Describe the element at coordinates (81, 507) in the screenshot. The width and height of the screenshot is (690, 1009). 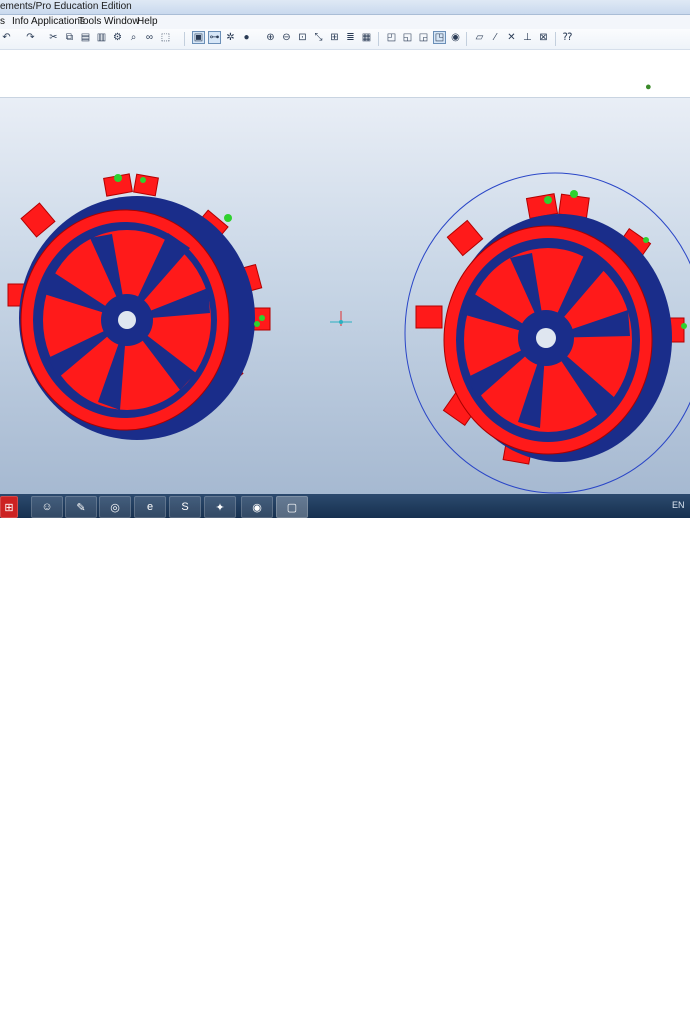
I see `tool-app-icon: ✎` at that location.